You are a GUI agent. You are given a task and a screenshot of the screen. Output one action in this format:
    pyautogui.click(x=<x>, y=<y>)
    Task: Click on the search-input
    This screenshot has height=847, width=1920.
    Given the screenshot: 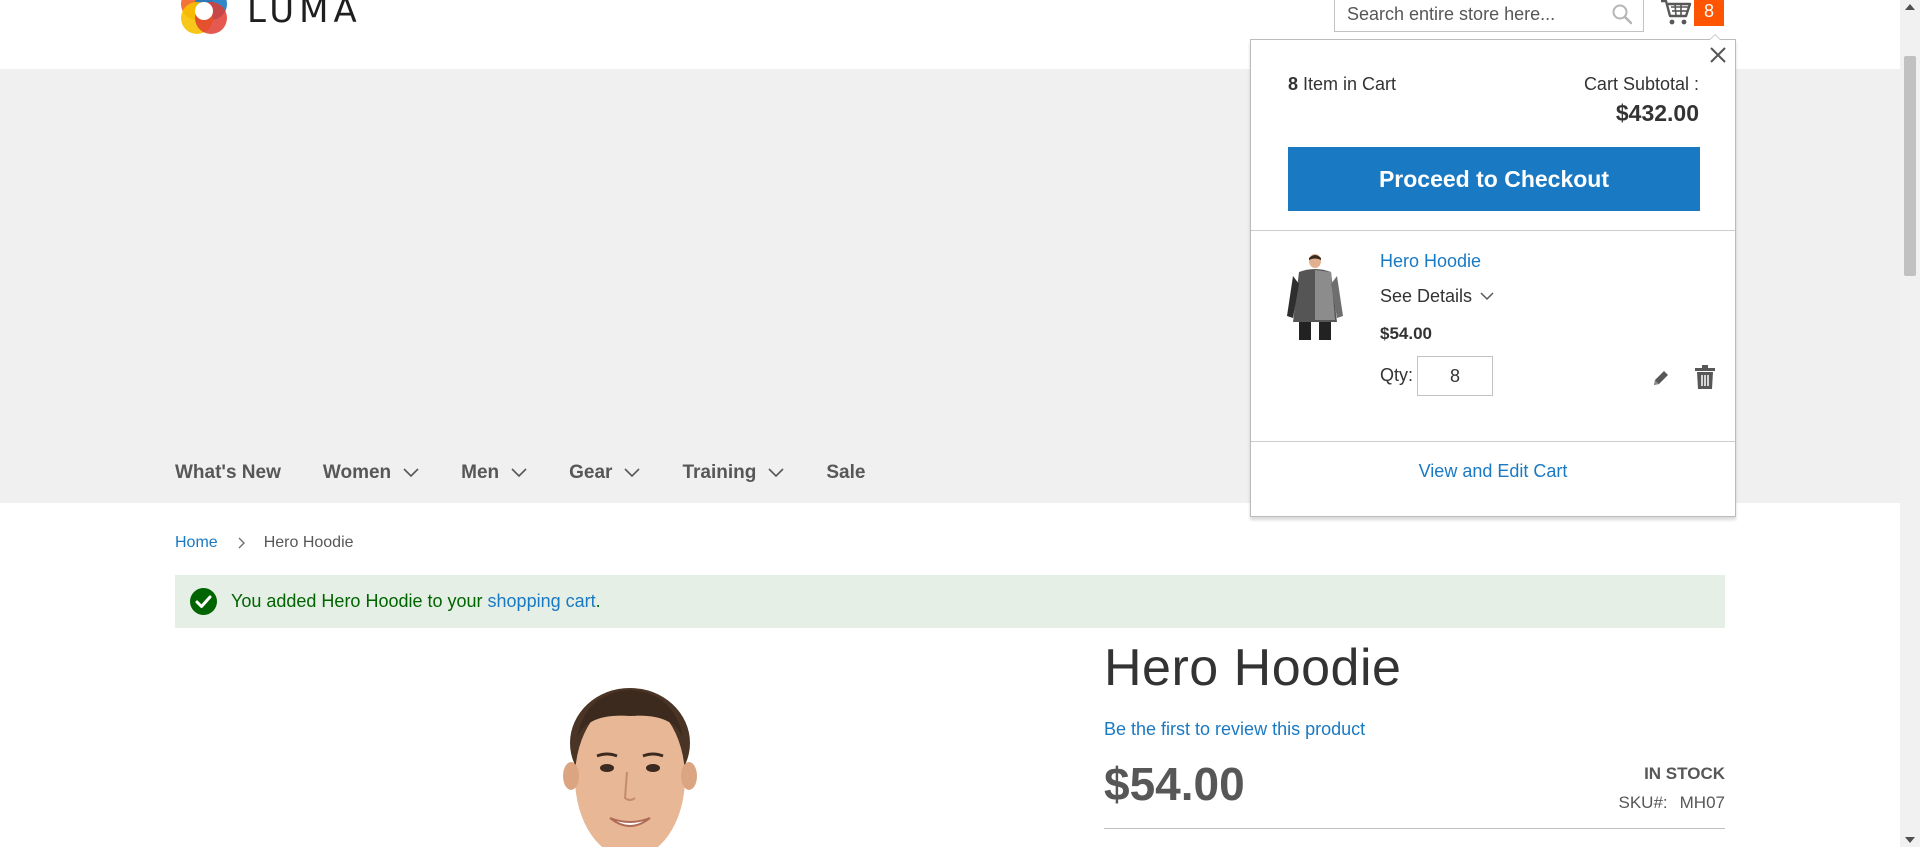 What is the action you would take?
    pyautogui.click(x=1466, y=15)
    